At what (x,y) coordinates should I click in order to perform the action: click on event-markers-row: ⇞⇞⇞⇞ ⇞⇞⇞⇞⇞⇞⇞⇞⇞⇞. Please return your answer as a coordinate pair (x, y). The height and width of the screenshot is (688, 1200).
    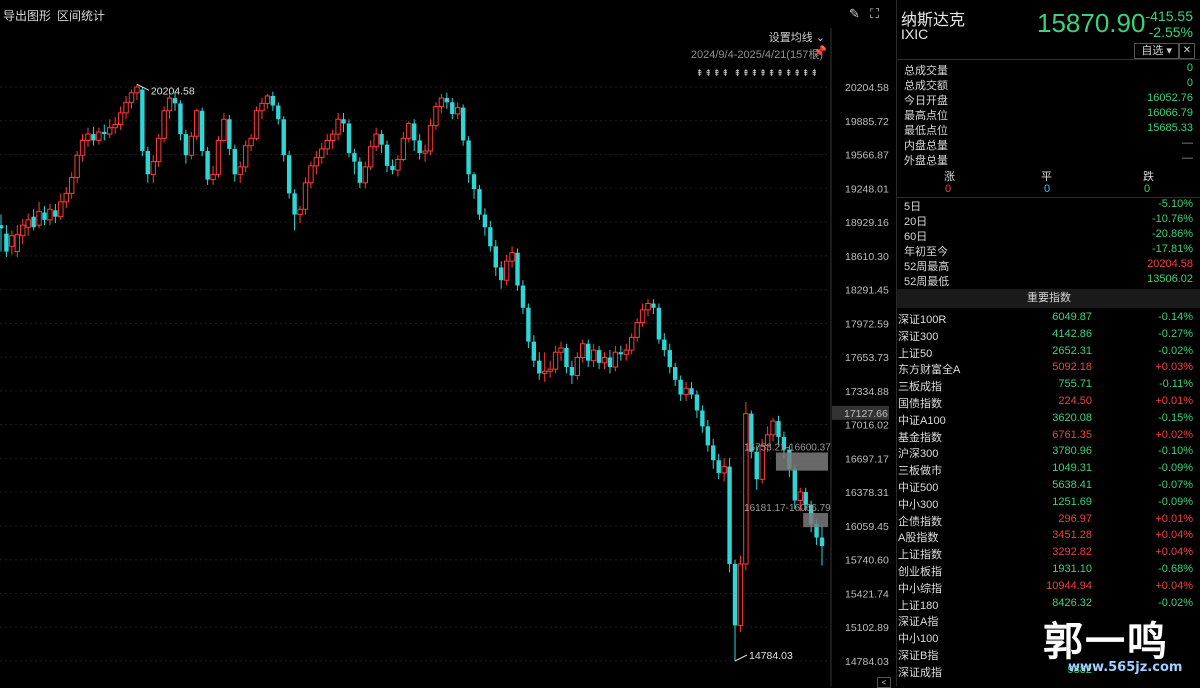
    Looking at the image, I should click on (757, 73).